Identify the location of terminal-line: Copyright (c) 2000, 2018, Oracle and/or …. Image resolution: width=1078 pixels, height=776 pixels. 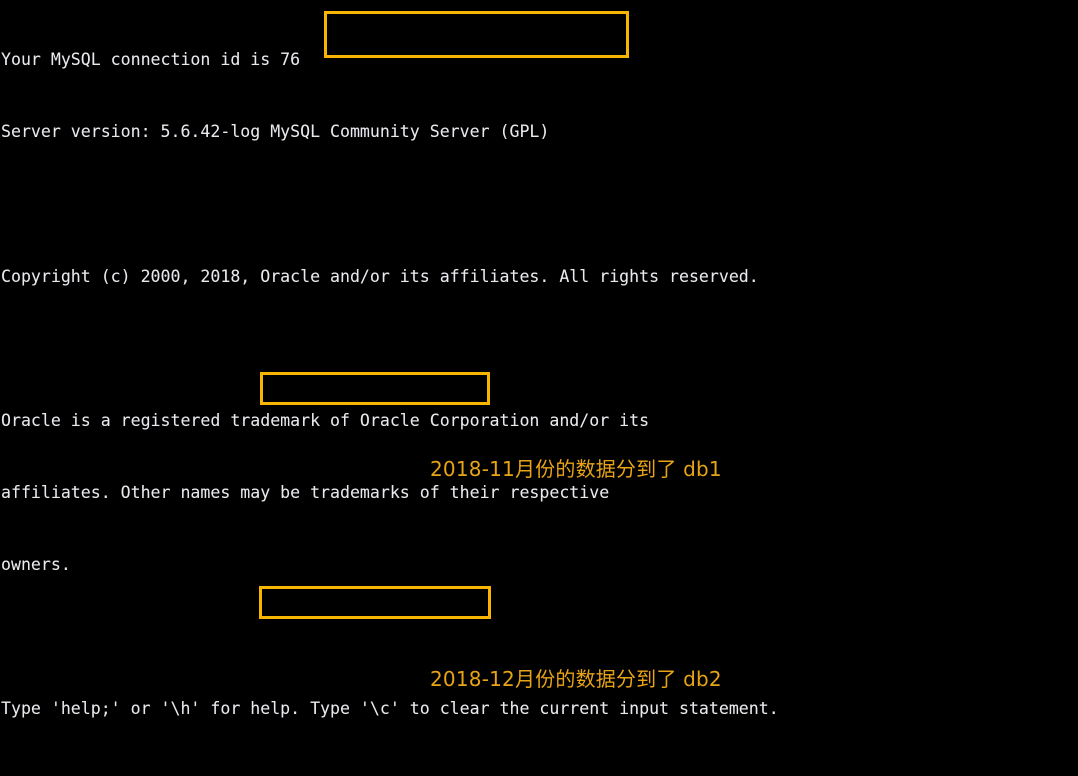
(380, 276).